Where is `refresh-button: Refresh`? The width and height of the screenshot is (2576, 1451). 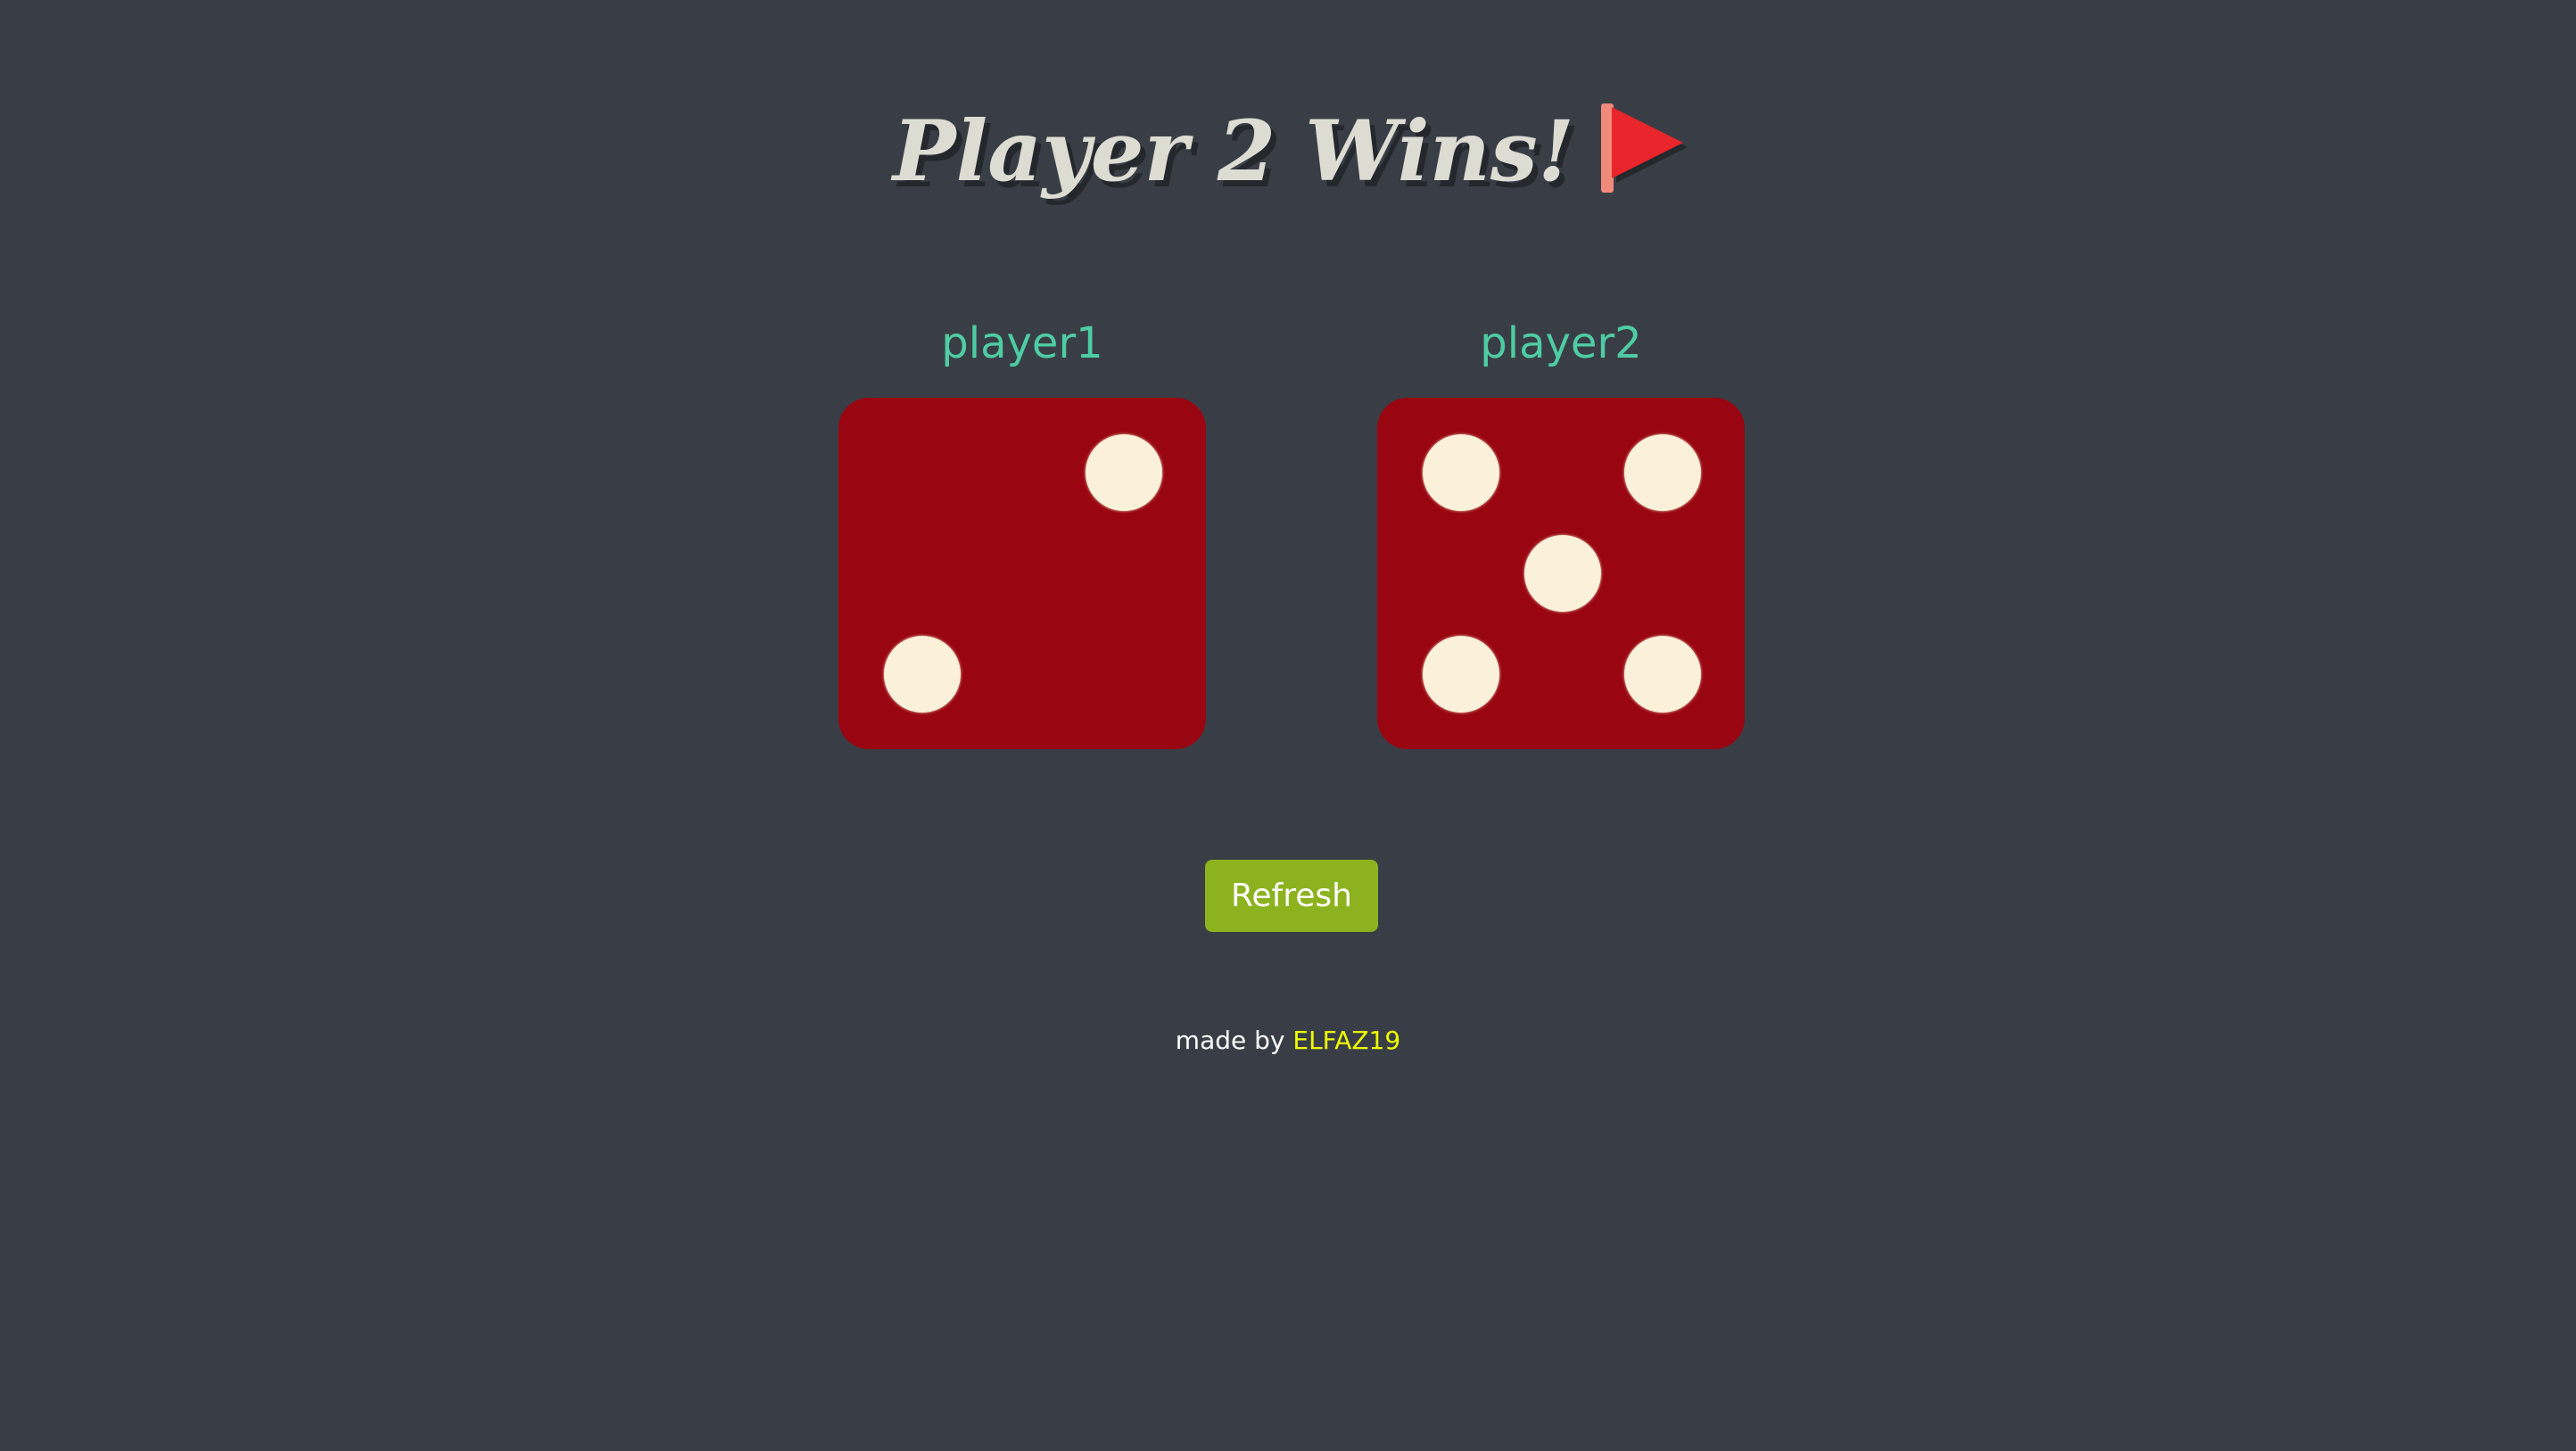 refresh-button: Refresh is located at coordinates (1291, 896).